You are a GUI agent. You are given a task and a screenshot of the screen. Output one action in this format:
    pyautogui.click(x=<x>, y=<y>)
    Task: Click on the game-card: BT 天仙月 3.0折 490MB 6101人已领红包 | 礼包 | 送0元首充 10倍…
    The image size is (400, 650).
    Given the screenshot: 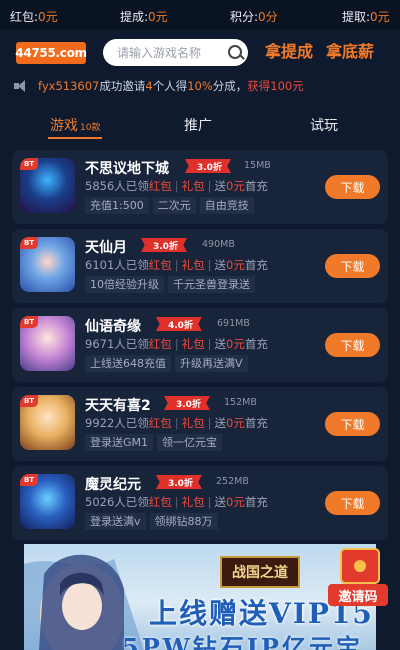 What is the action you would take?
    pyautogui.click(x=200, y=266)
    